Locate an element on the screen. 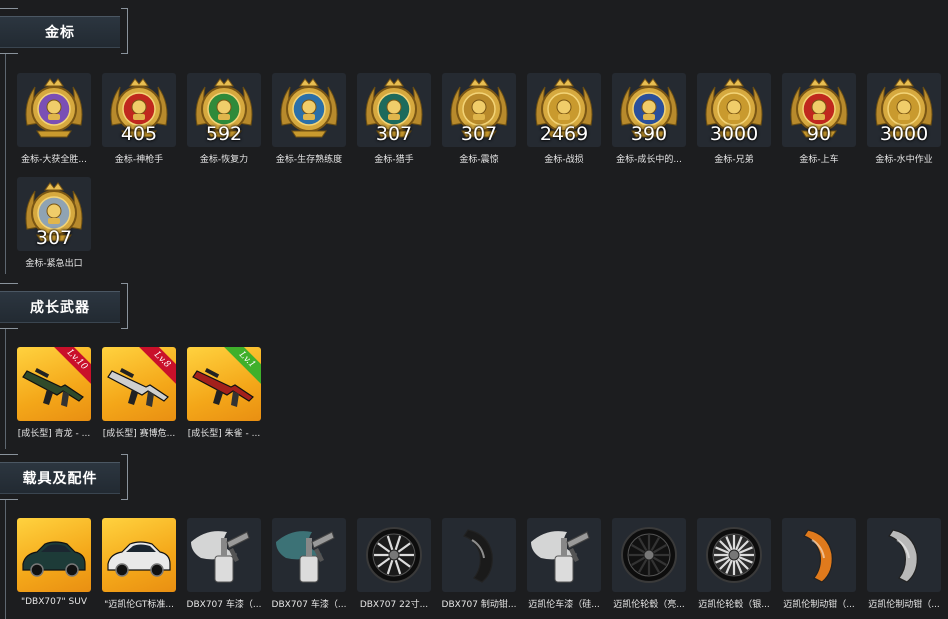  gold-badge-item: 405 金标-神枪手 is located at coordinates (139, 119).